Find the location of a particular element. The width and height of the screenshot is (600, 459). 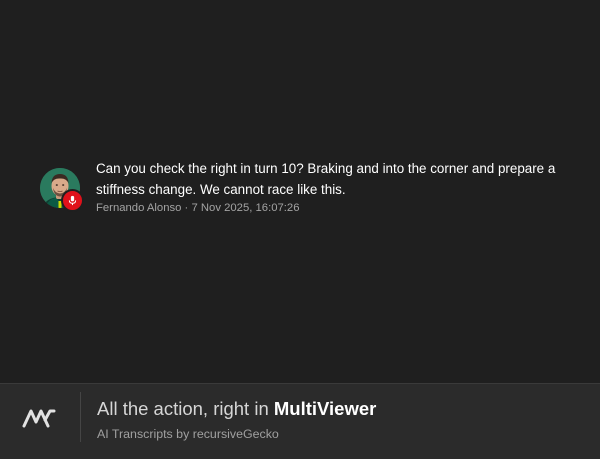

footer-credit: AI Transcripts by recursiveGecko is located at coordinates (188, 434).